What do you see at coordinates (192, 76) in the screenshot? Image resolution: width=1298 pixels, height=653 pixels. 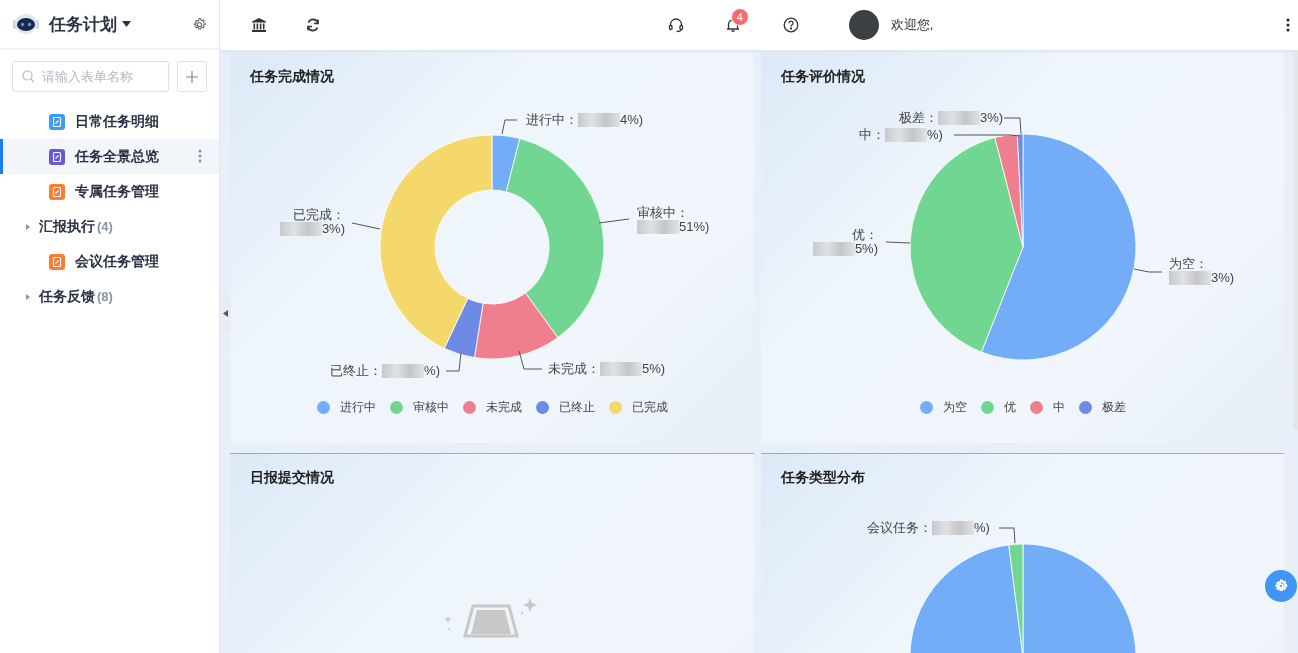 I see `plus-icon` at bounding box center [192, 76].